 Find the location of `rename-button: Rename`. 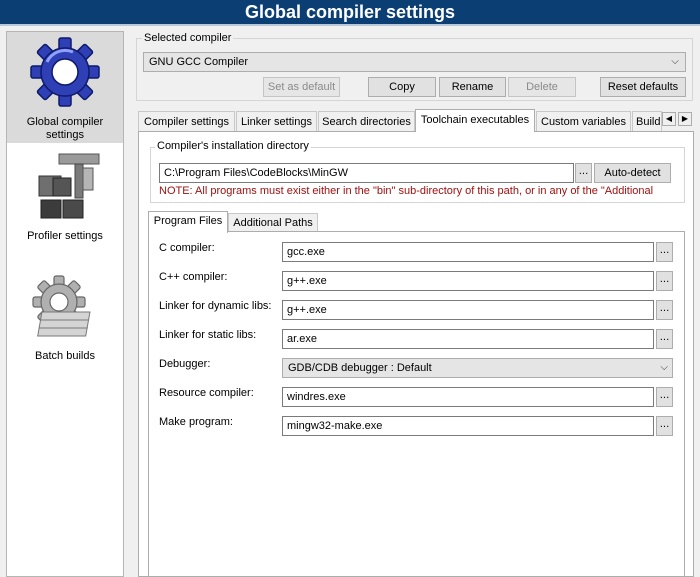

rename-button: Rename is located at coordinates (472, 87).